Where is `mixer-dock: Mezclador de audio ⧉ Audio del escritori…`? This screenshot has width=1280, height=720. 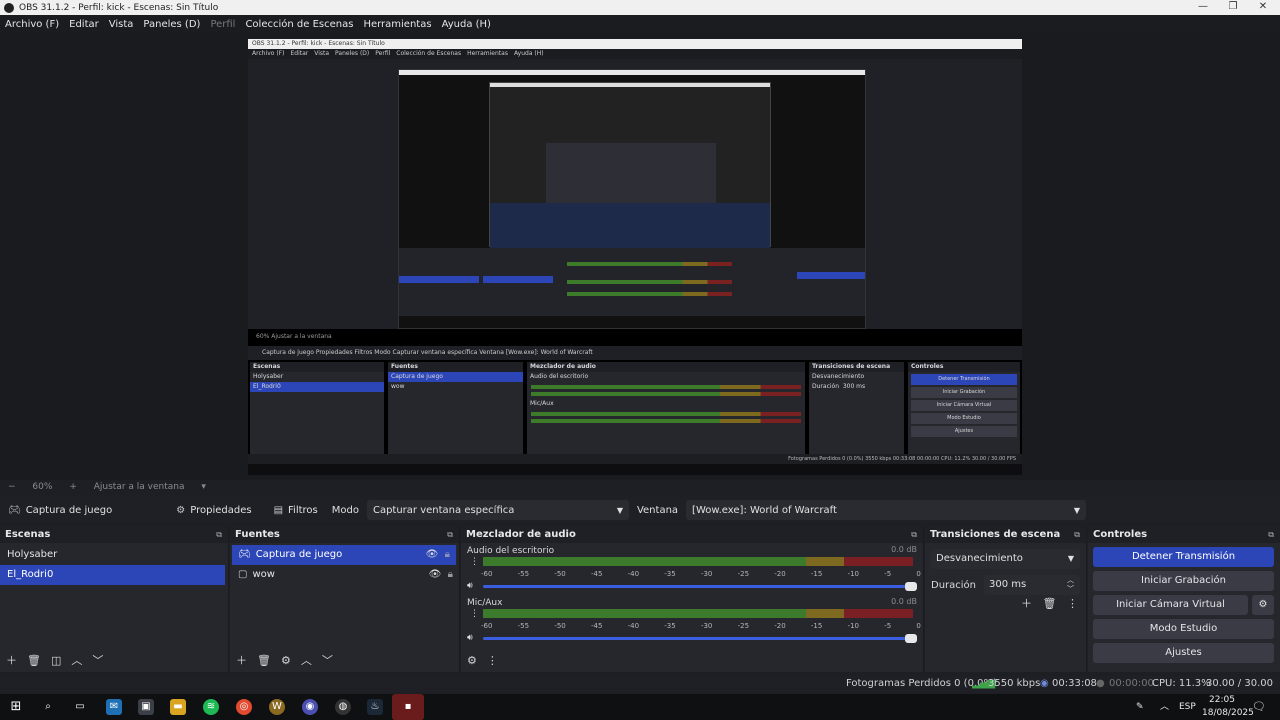 mixer-dock: Mezclador de audio ⧉ Audio del escritori… is located at coordinates (692, 599).